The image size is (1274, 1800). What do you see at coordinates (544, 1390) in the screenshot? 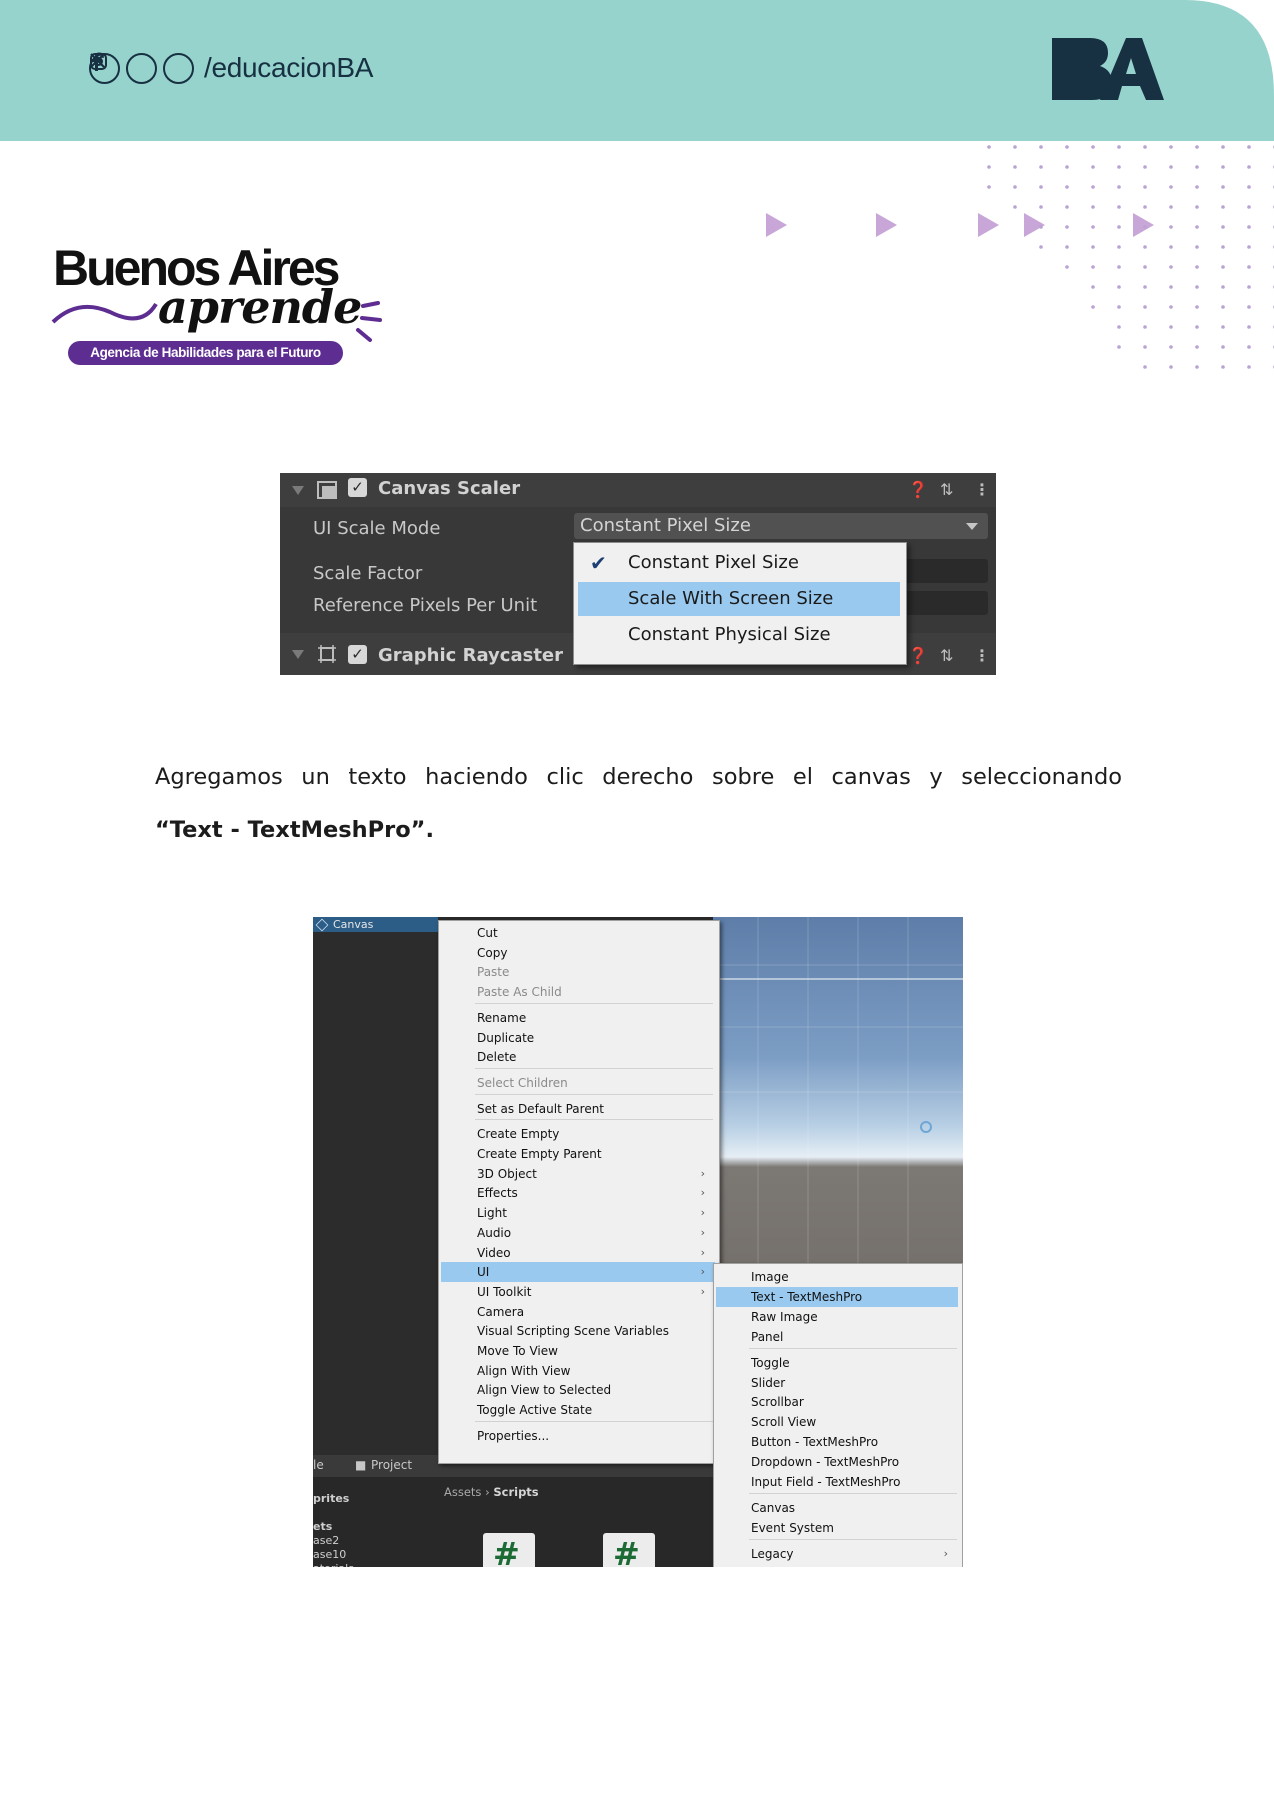
I see `menu-item-label: Align View to Selected` at bounding box center [544, 1390].